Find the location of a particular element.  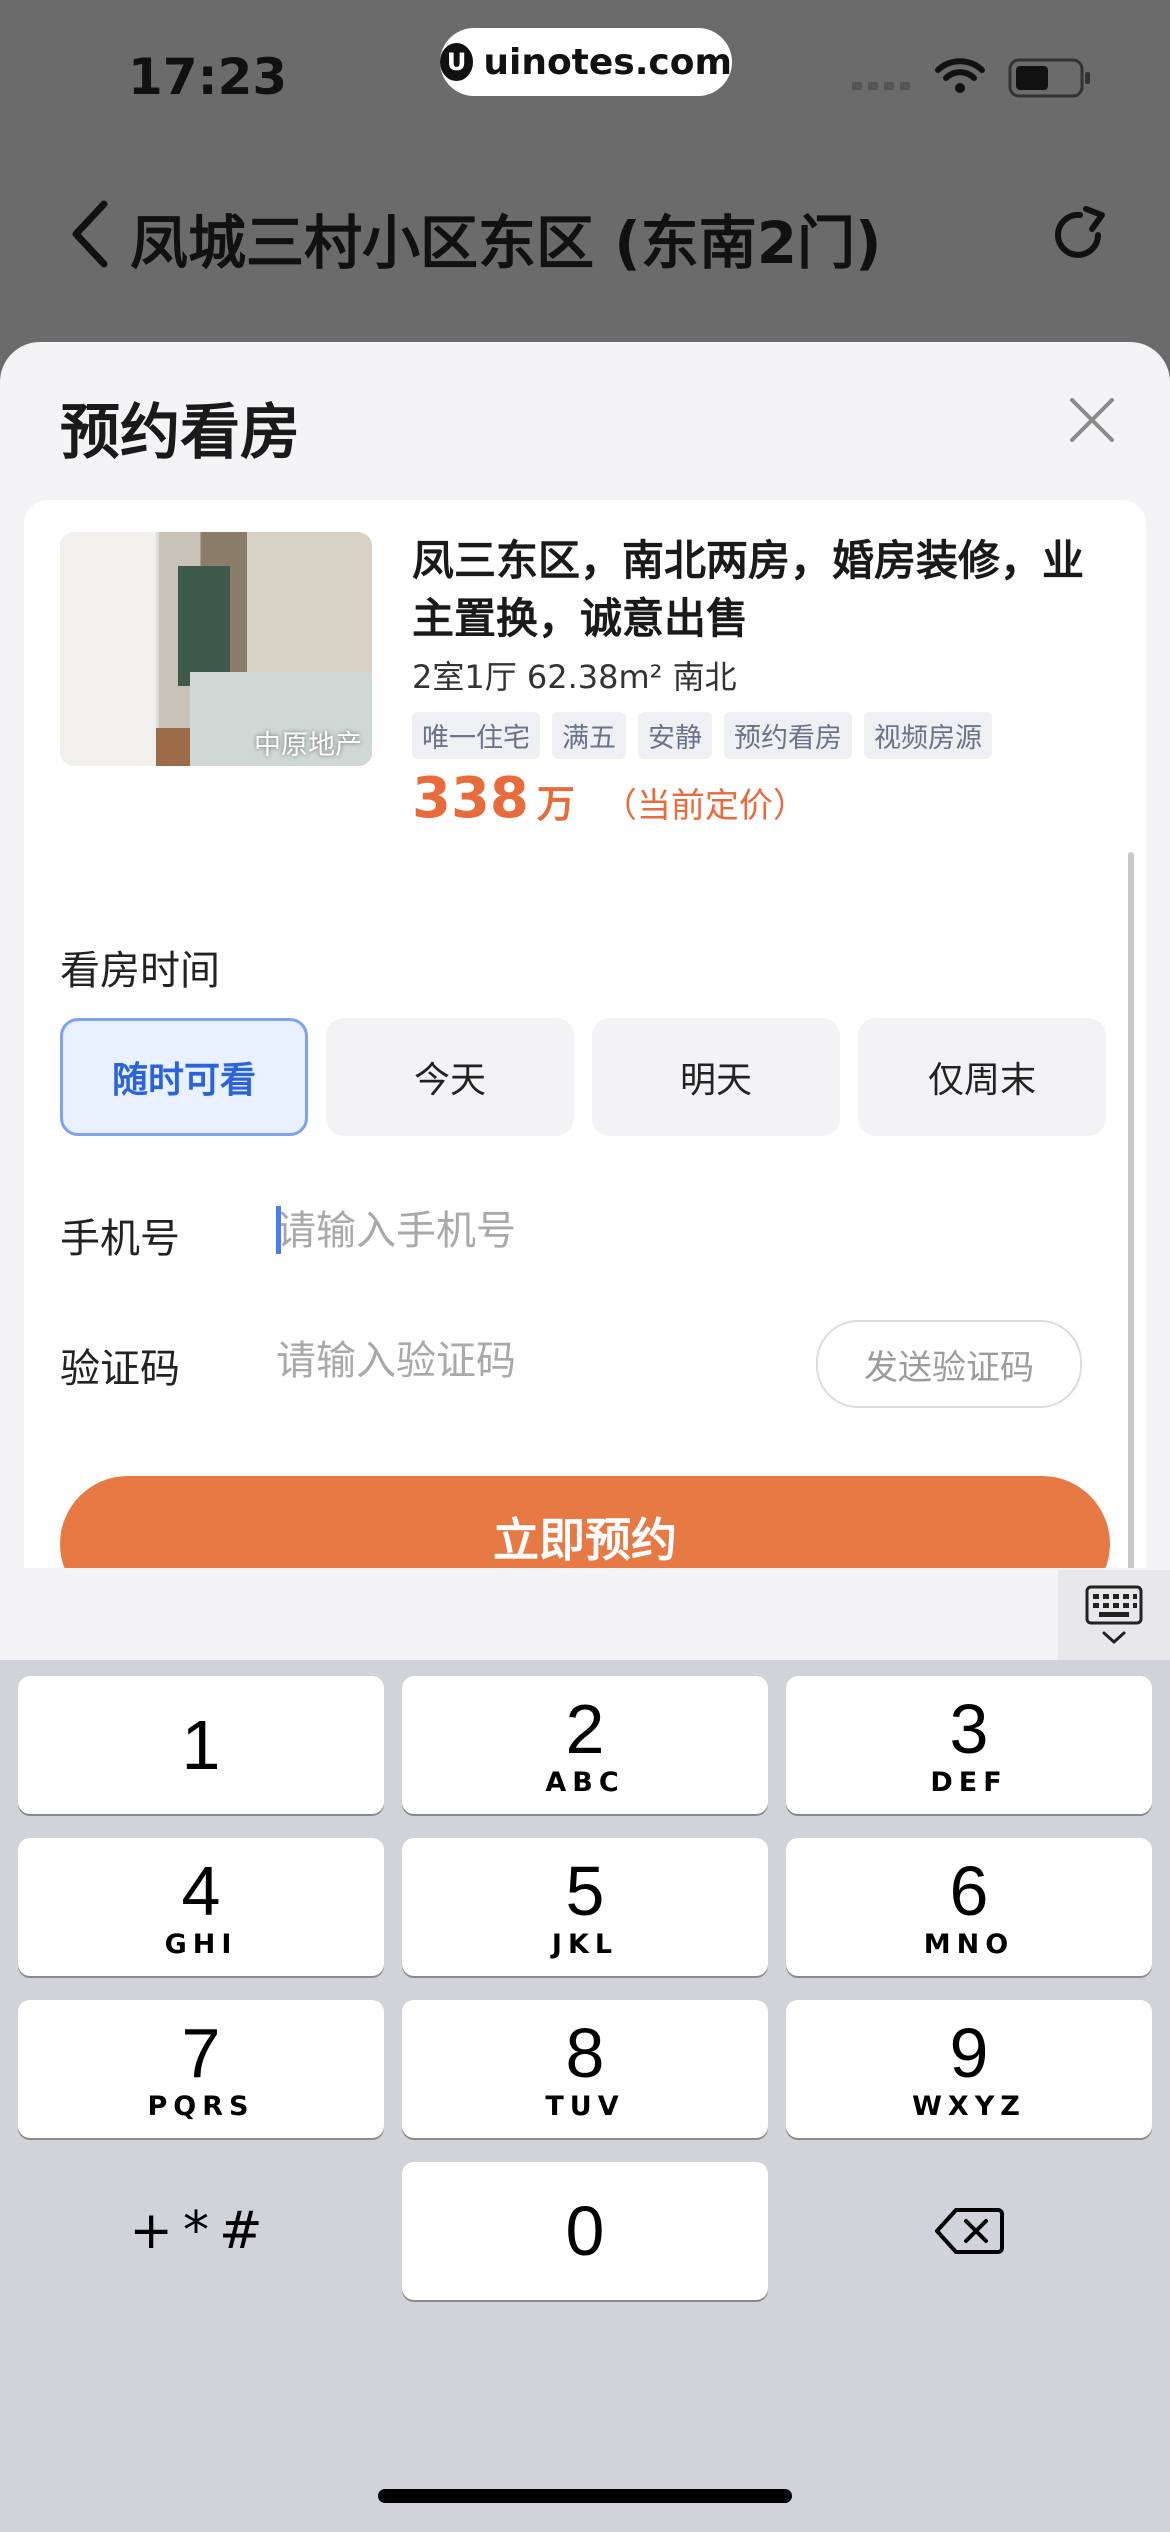

key-2: 2 ABC is located at coordinates (585, 1745).